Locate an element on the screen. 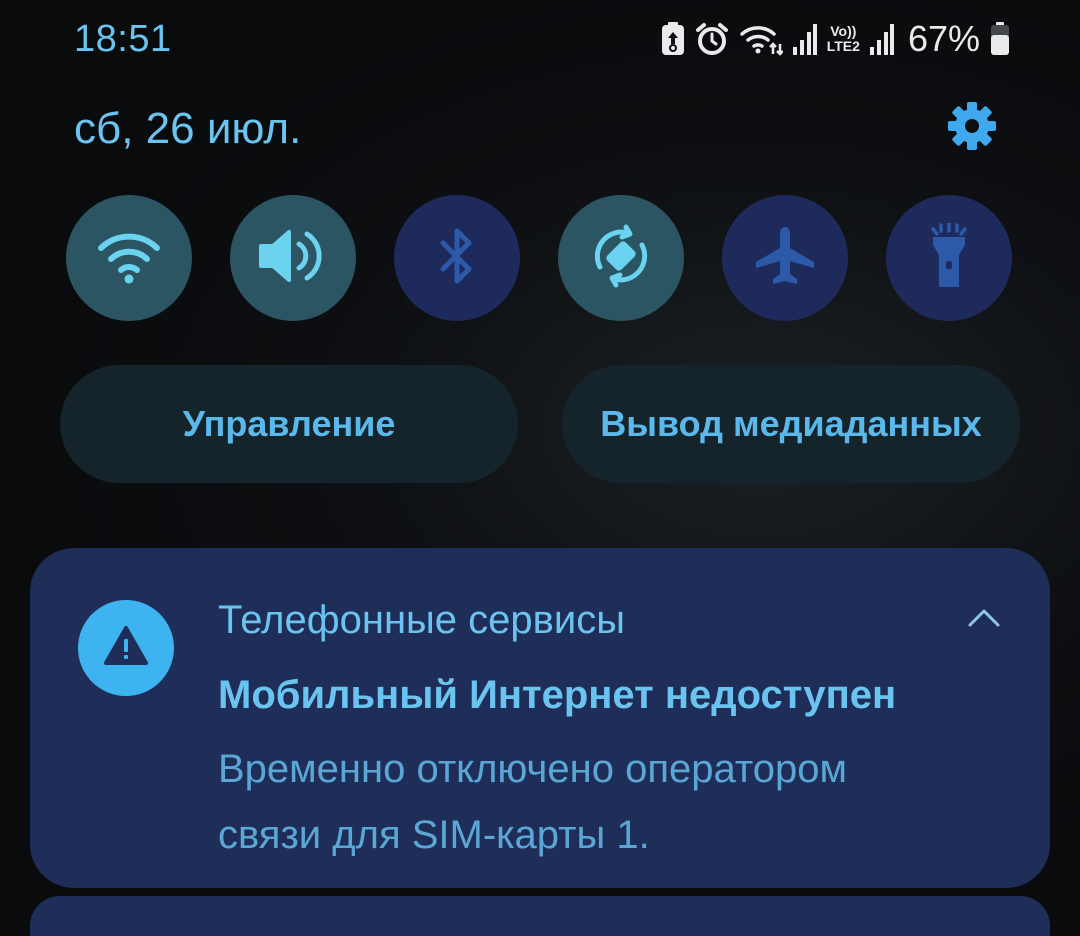 The width and height of the screenshot is (1080, 936). gear-icon is located at coordinates (972, 128).